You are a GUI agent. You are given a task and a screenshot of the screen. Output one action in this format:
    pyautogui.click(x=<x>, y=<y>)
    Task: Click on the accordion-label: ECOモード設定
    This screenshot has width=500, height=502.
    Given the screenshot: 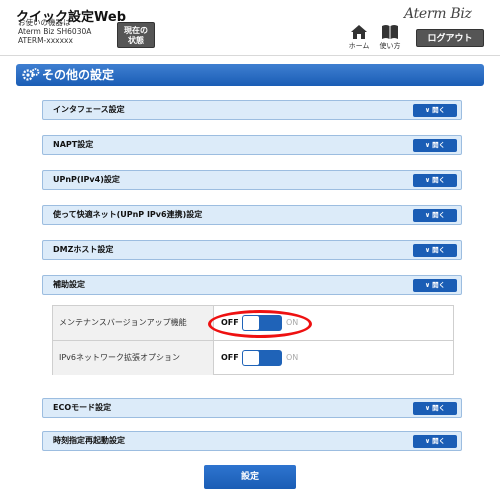 What is the action you would take?
    pyautogui.click(x=82, y=407)
    